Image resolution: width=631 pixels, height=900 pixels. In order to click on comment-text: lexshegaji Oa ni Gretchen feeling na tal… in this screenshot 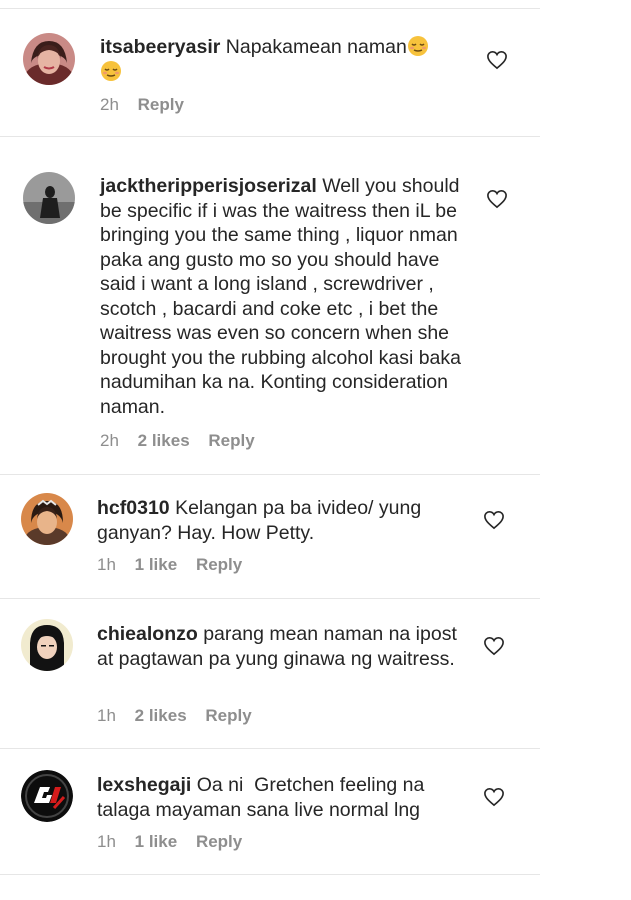, I will do `click(283, 797)`.